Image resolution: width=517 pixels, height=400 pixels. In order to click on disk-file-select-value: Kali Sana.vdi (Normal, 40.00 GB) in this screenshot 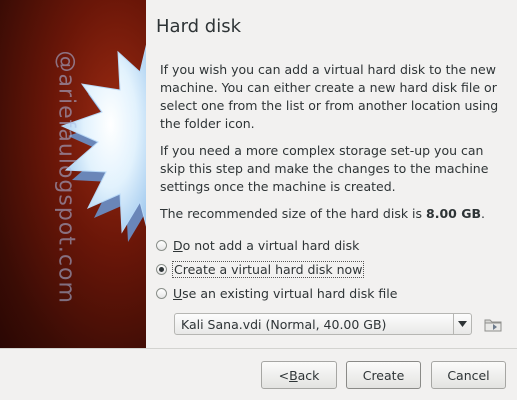, I will do `click(284, 324)`.